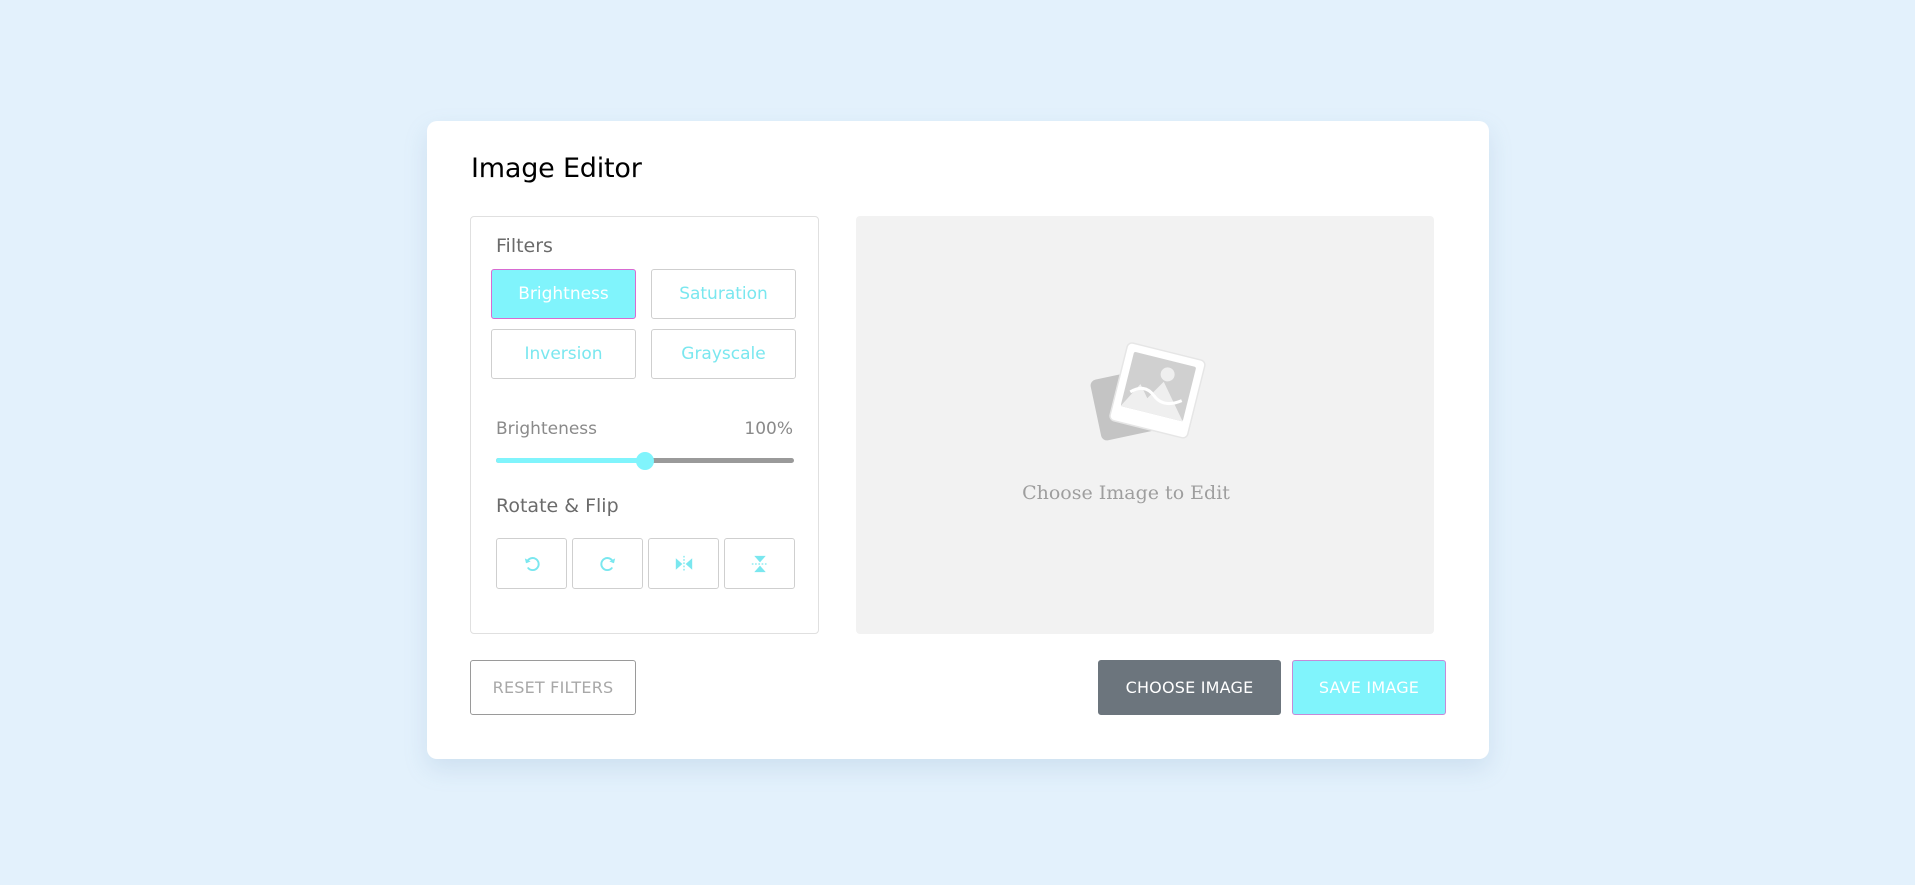 This screenshot has width=1915, height=885. Describe the element at coordinates (563, 294) in the screenshot. I see `filter-brightness-button: Brightness` at that location.